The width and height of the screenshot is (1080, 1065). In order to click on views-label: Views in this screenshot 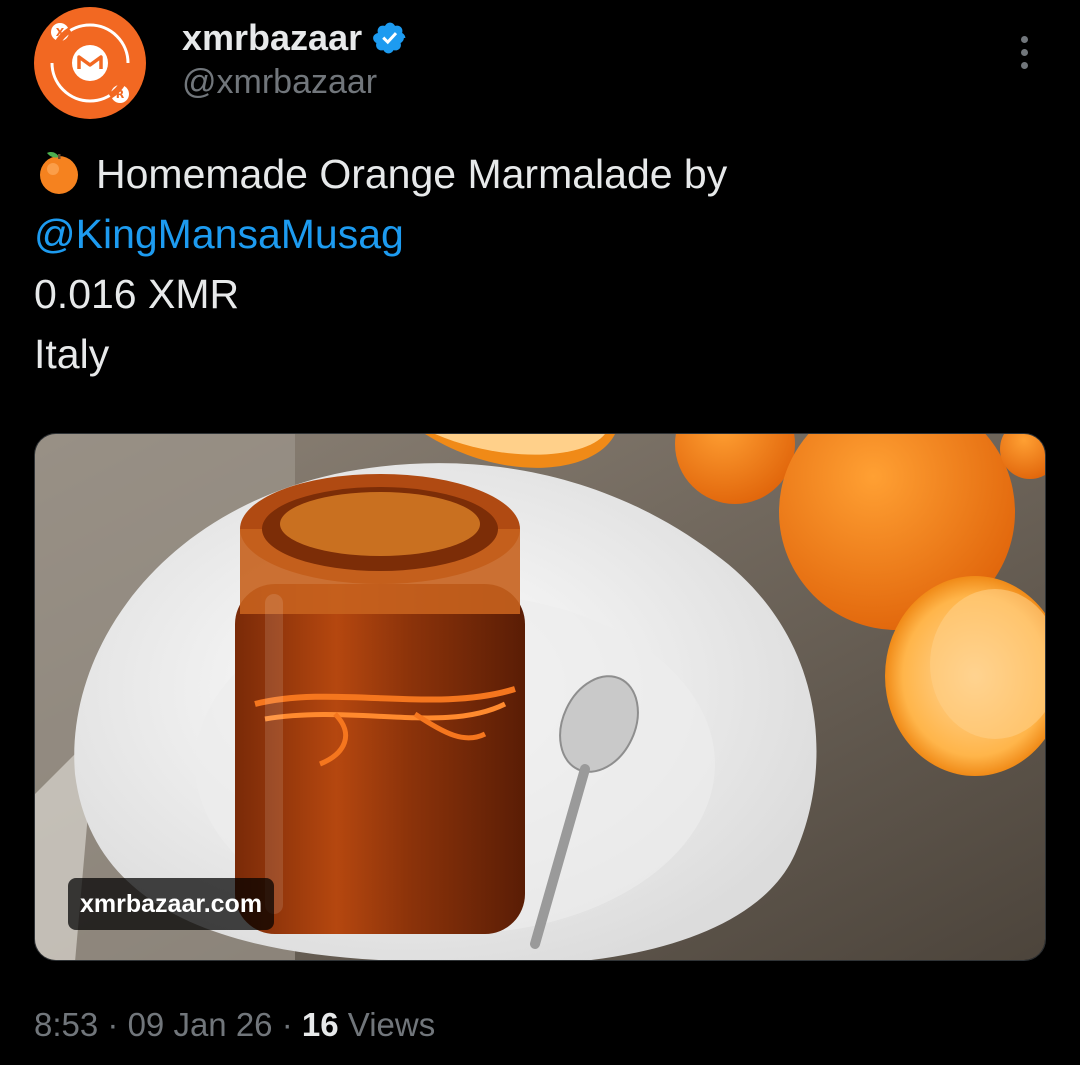, I will do `click(391, 1024)`.